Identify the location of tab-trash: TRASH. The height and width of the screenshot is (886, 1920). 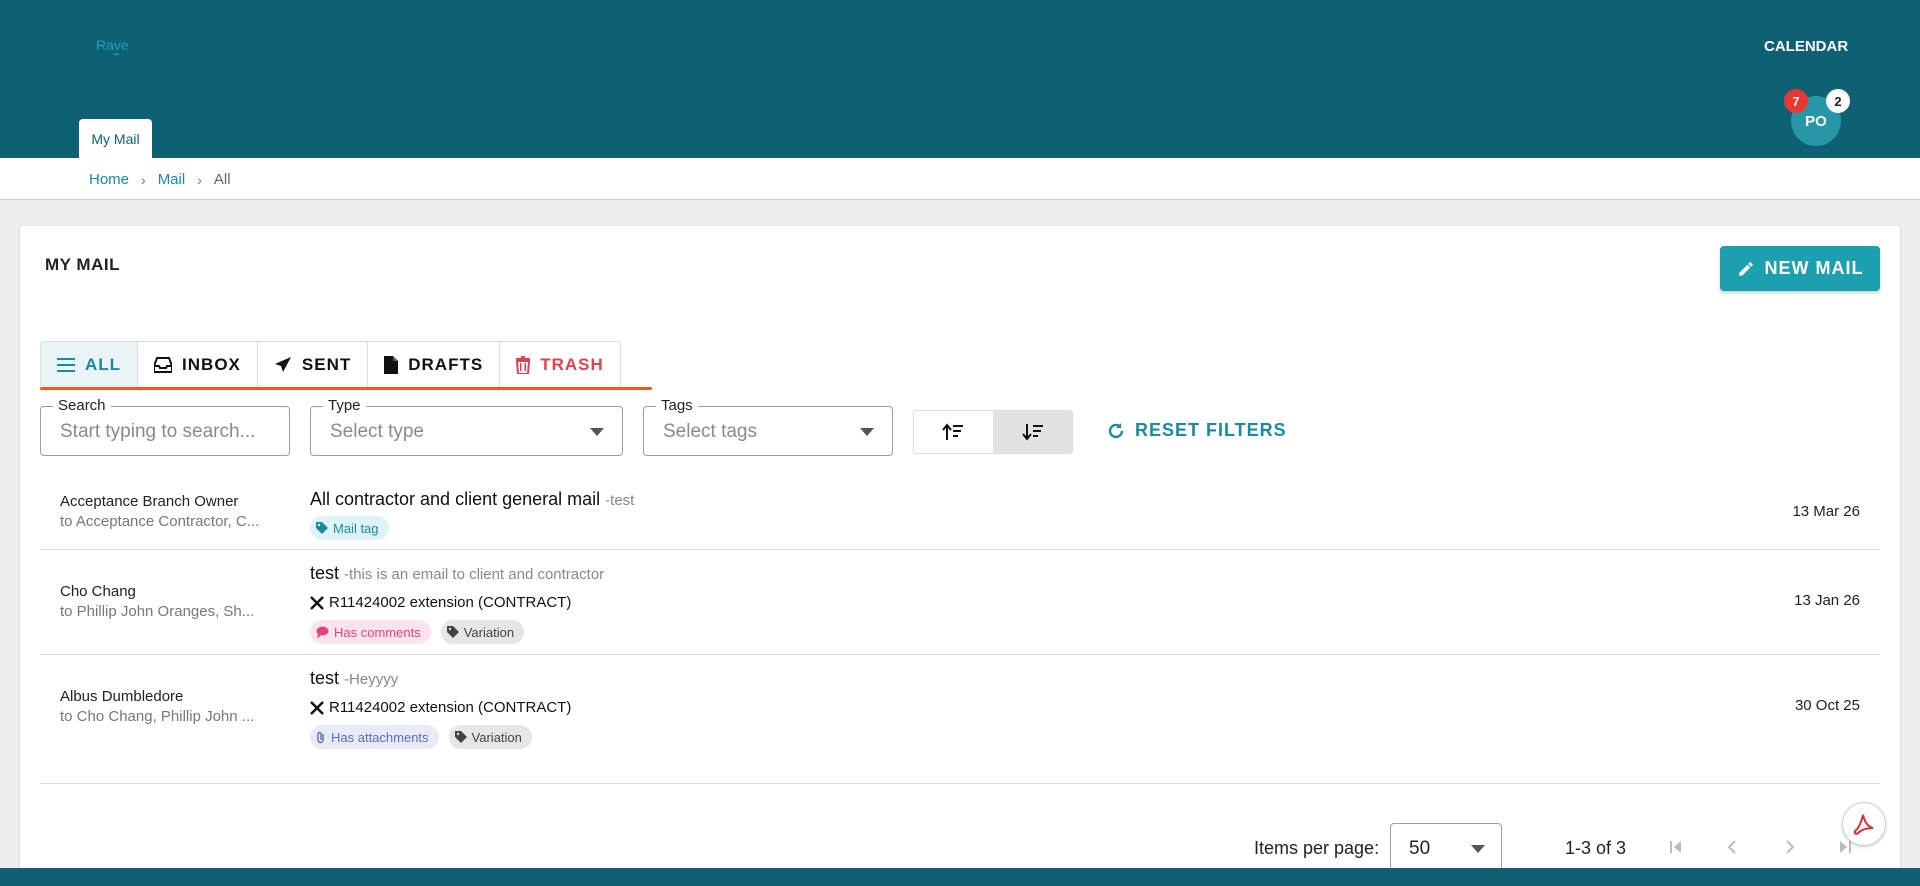
(560, 364).